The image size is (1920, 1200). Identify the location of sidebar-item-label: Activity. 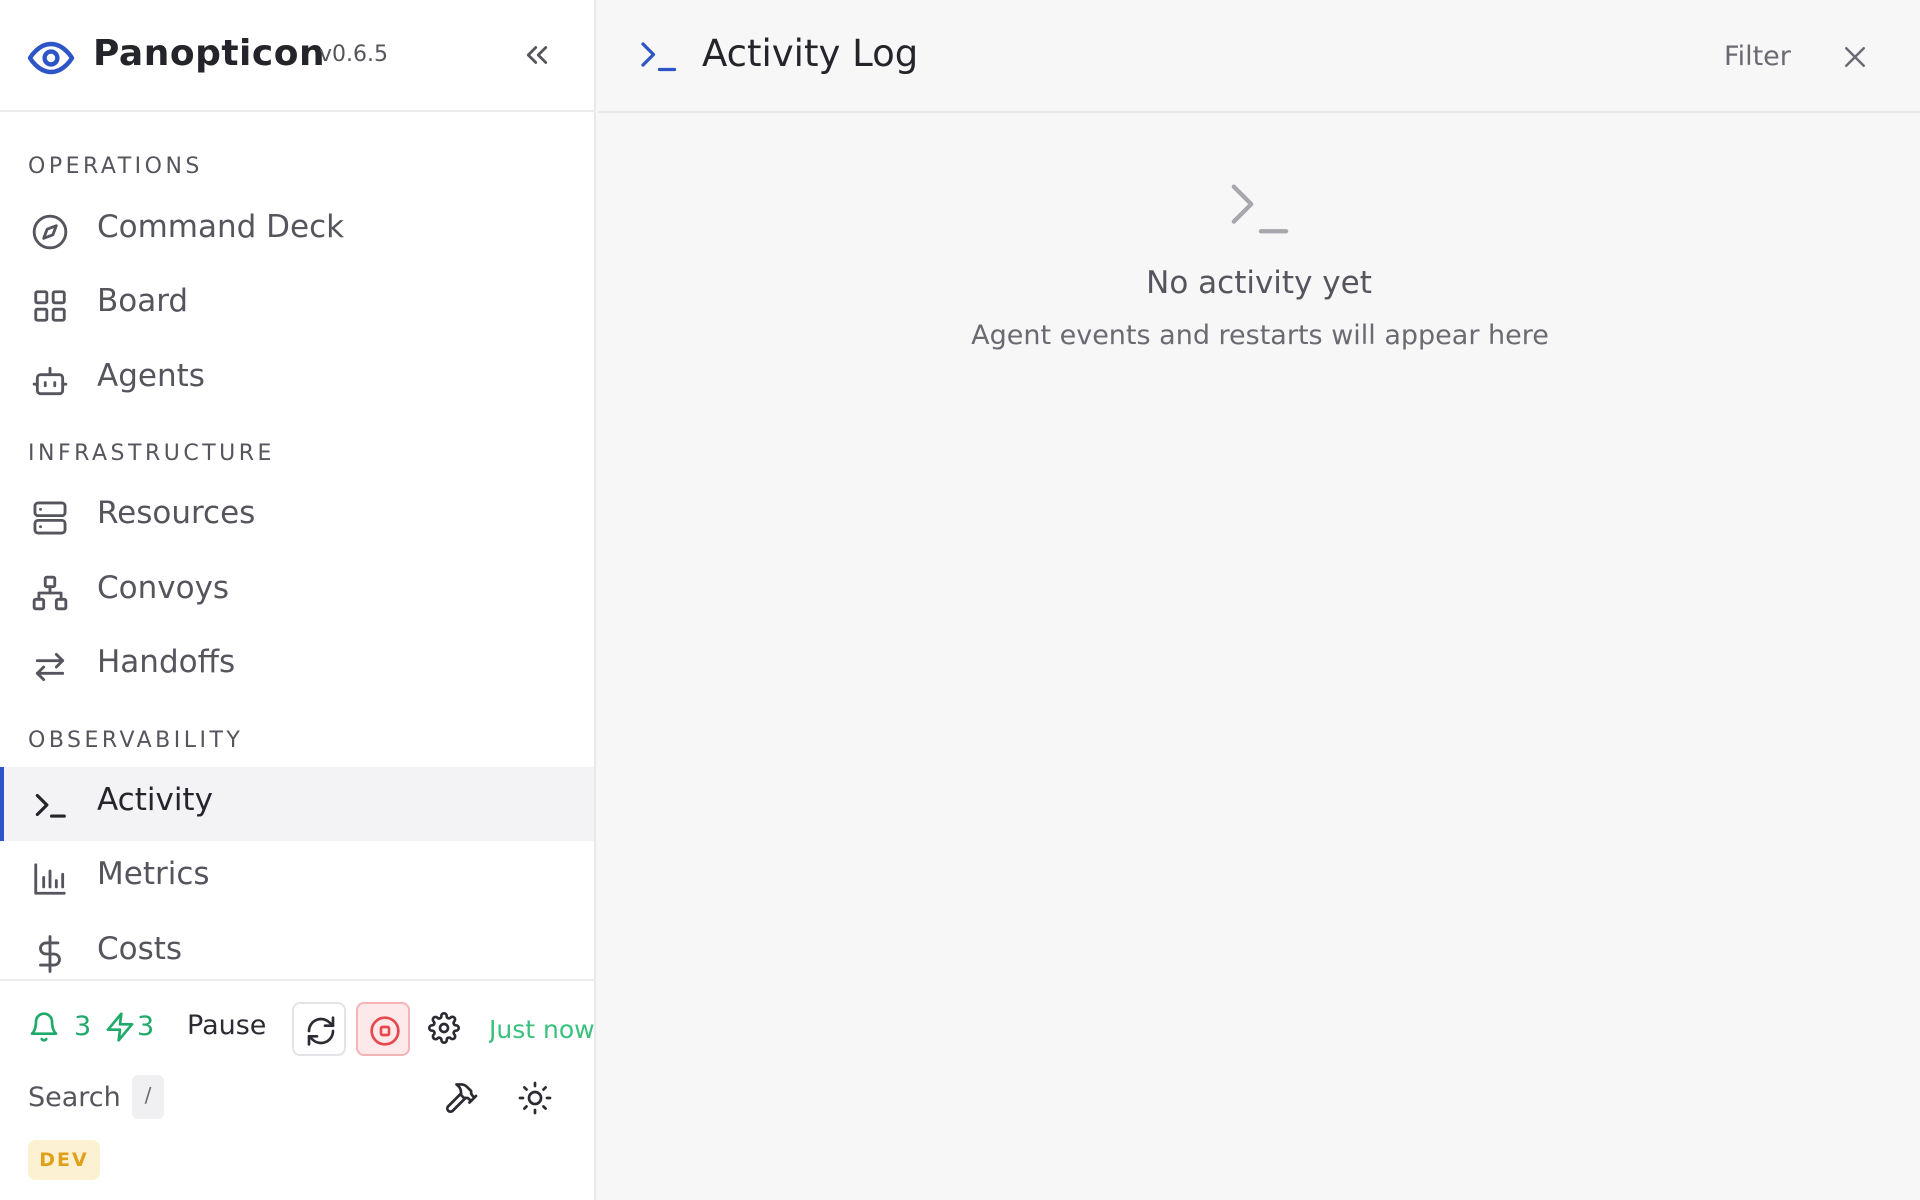
(155, 800).